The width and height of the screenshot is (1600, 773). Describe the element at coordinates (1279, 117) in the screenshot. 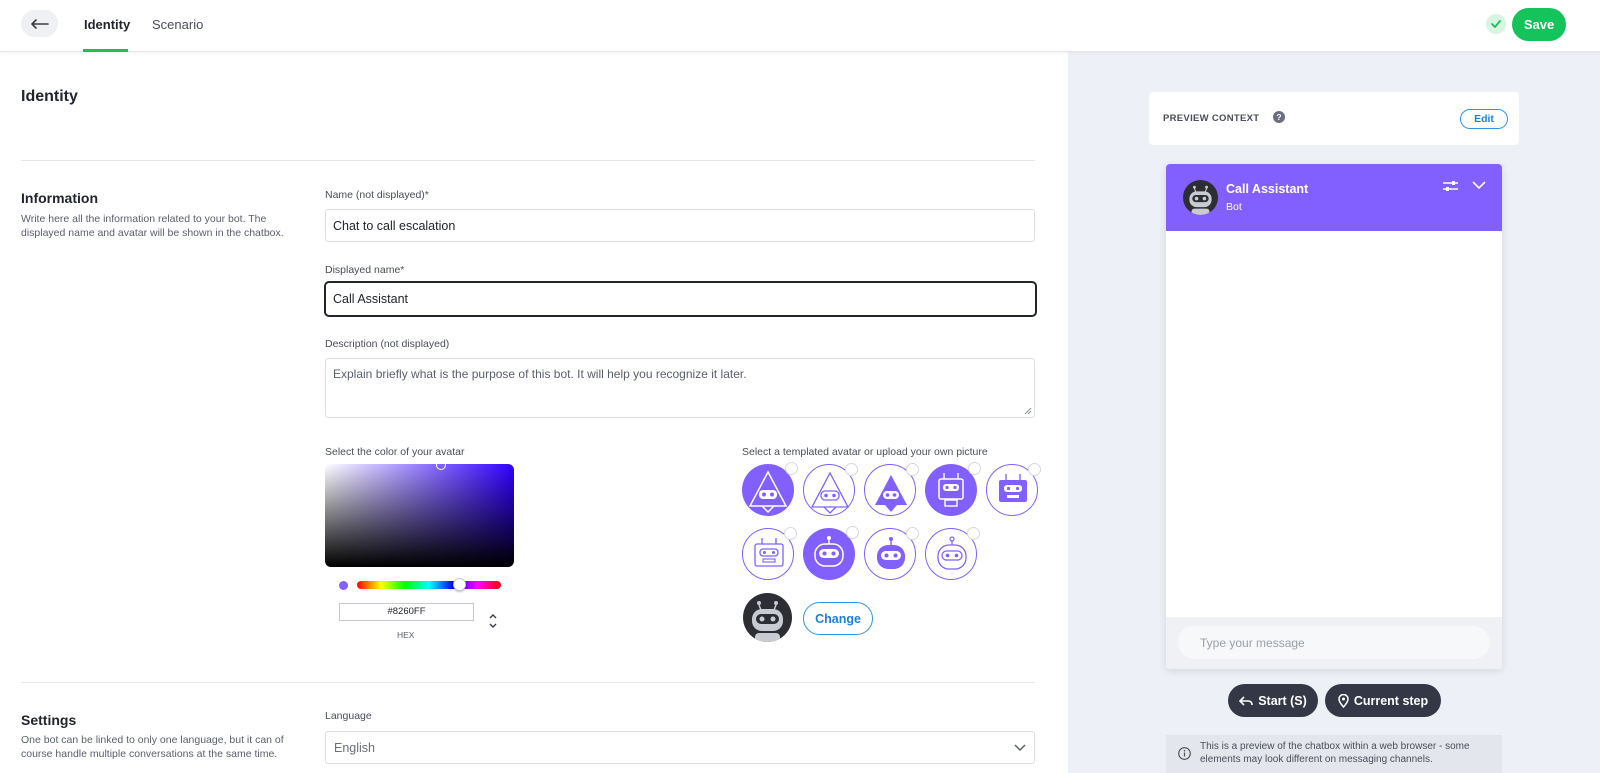

I see `help-icon: ?` at that location.